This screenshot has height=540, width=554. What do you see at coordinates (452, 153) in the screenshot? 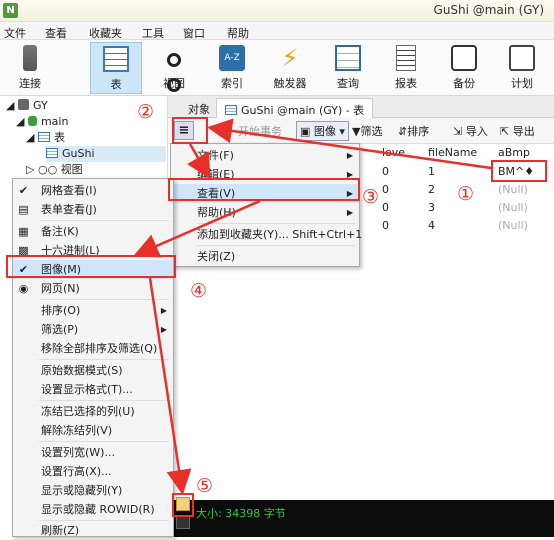
I see `column-header-filename: fileName` at bounding box center [452, 153].